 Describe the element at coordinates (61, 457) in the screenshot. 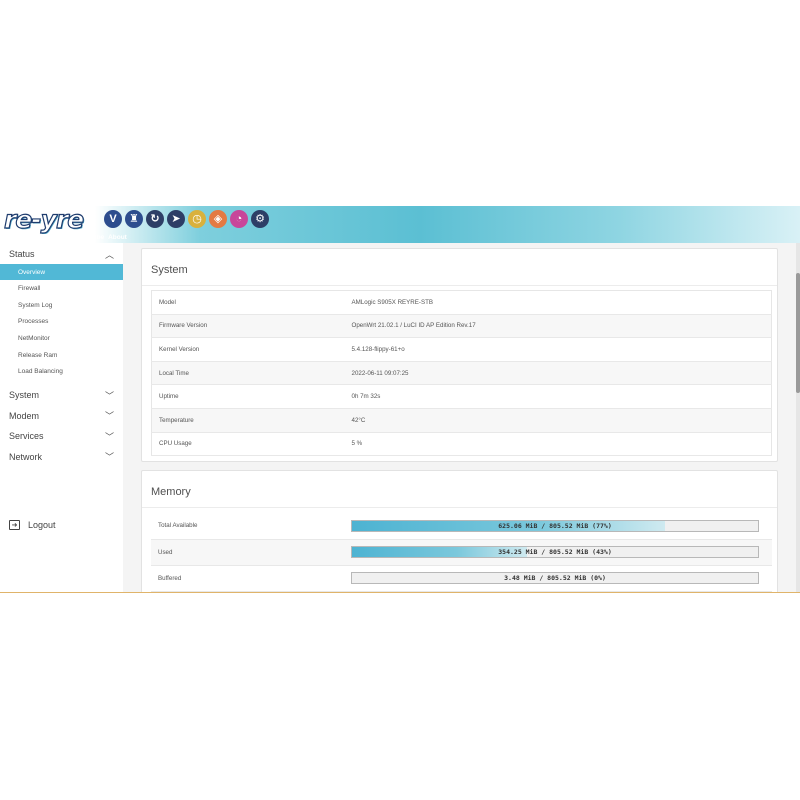

I see `sidebar-group-network: Network ﹀` at that location.